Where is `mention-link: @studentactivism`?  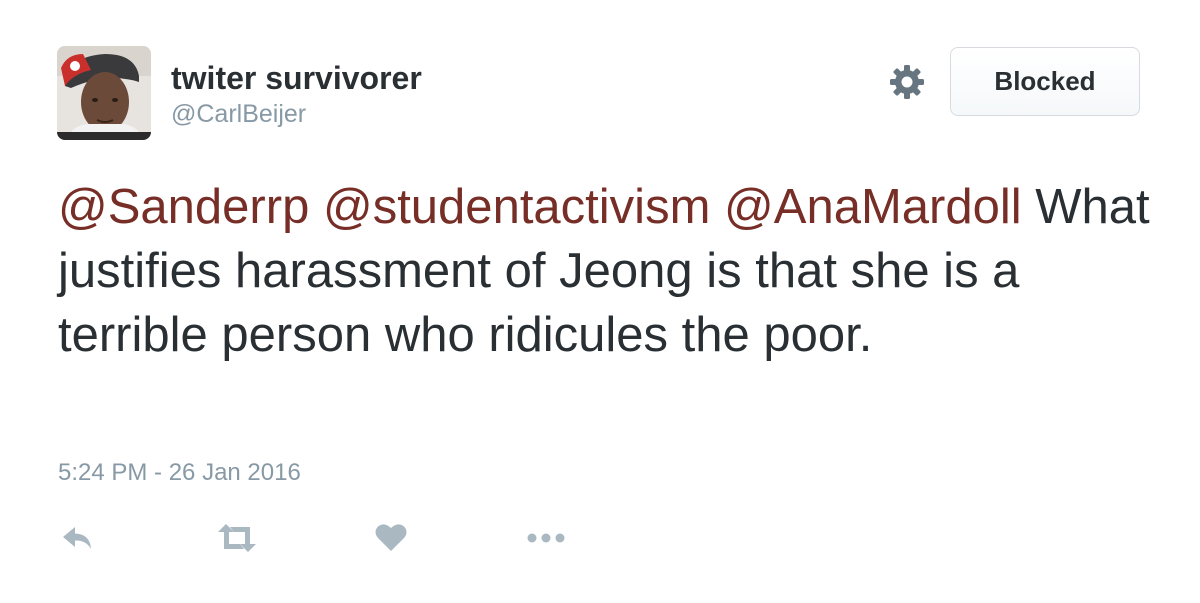 mention-link: @studentactivism is located at coordinates (516, 207).